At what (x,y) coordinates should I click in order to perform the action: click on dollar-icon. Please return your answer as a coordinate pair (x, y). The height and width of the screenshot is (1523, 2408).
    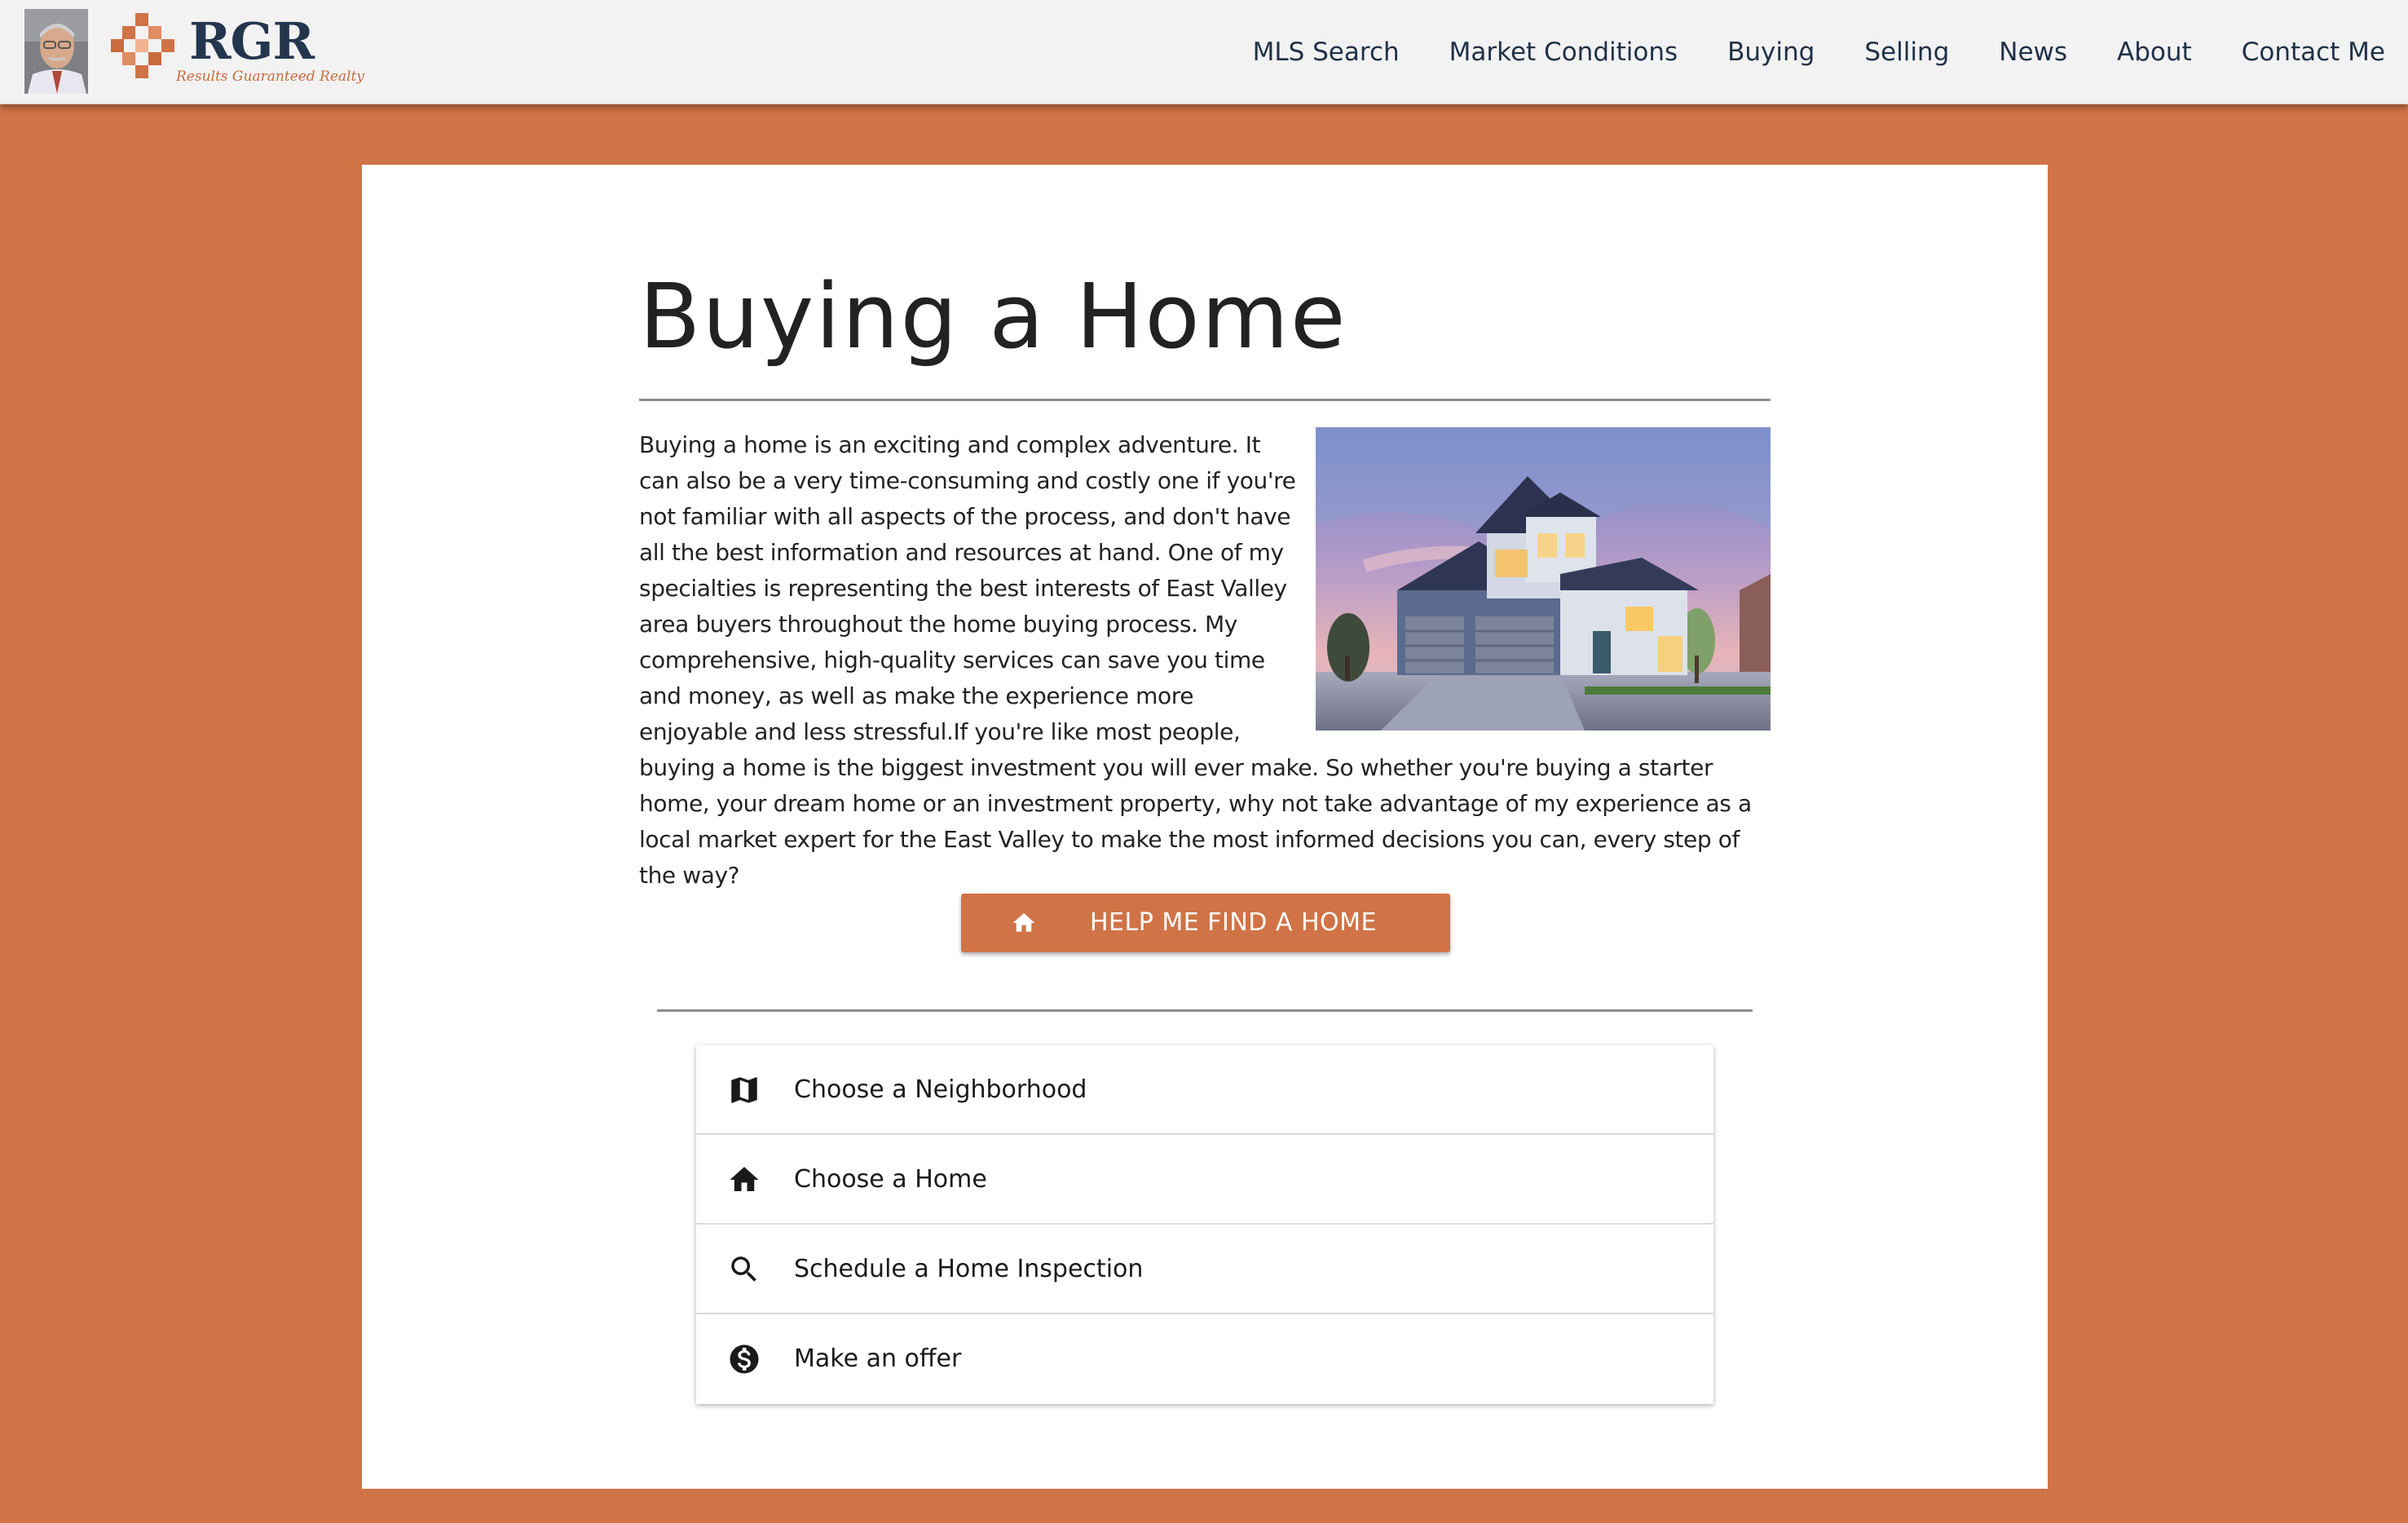
    Looking at the image, I should click on (744, 1359).